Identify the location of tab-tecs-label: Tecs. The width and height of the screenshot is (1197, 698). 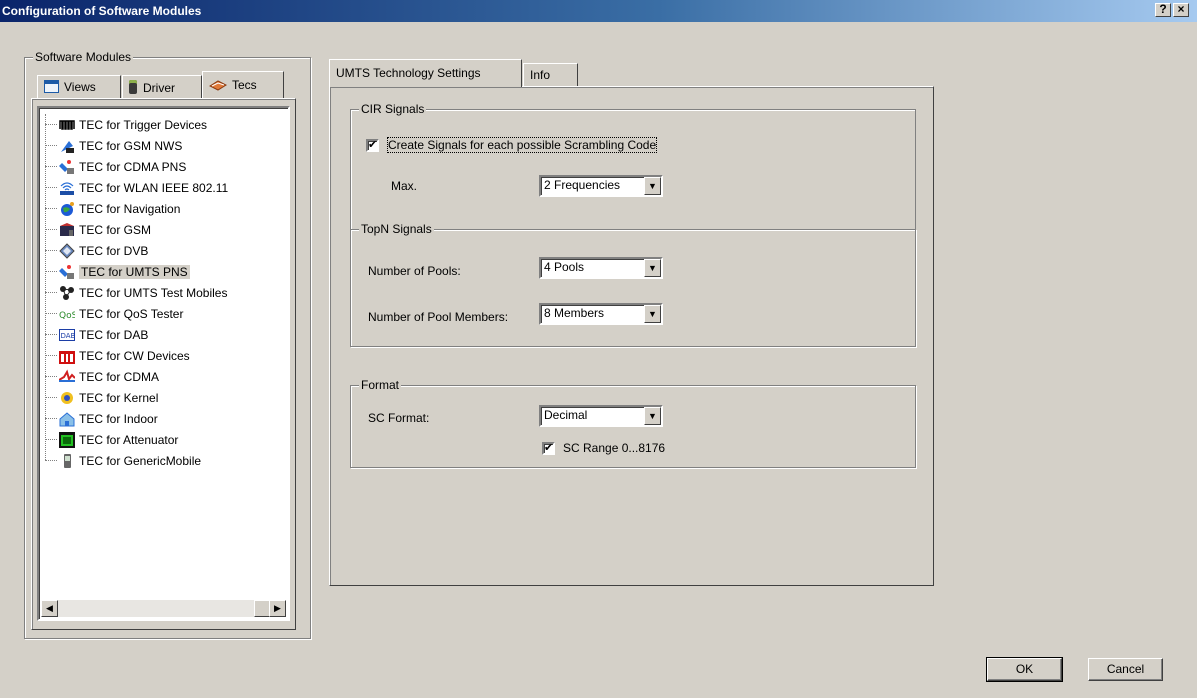
(244, 85).